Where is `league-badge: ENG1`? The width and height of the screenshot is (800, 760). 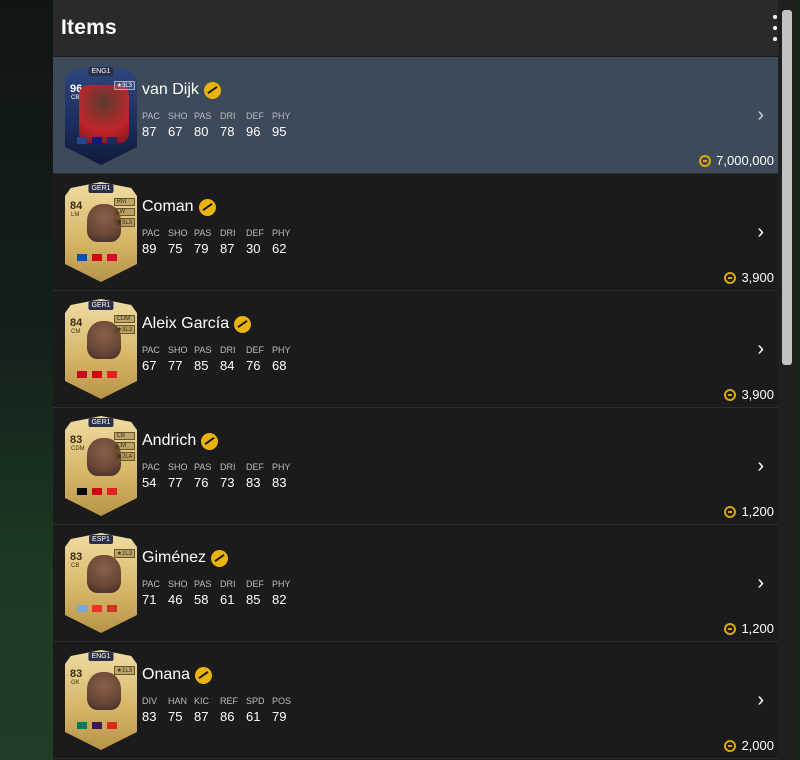
league-badge: ENG1 is located at coordinates (101, 656).